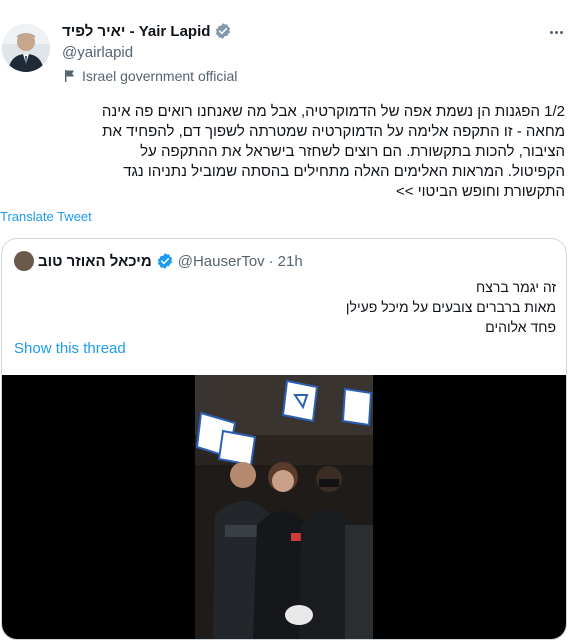 The width and height of the screenshot is (580, 640). I want to click on author-handle: @yairlapid, so click(97, 52).